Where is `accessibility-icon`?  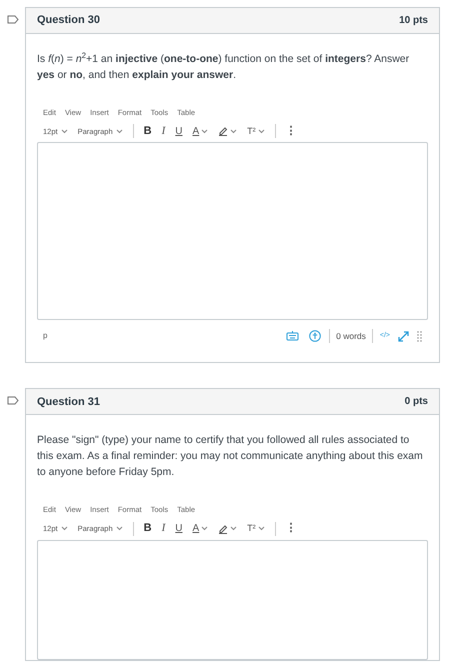 accessibility-icon is located at coordinates (315, 336).